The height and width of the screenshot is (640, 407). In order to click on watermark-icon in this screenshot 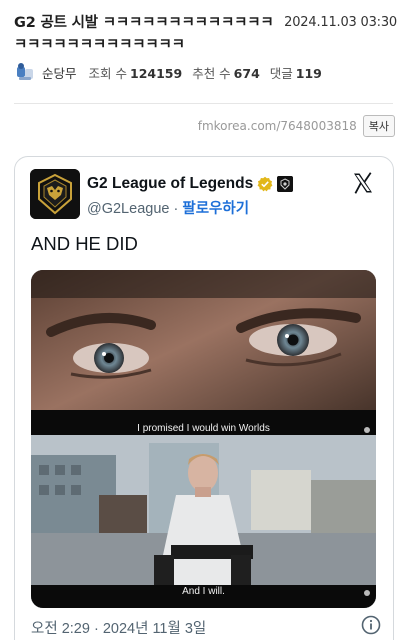, I will do `click(367, 430)`.